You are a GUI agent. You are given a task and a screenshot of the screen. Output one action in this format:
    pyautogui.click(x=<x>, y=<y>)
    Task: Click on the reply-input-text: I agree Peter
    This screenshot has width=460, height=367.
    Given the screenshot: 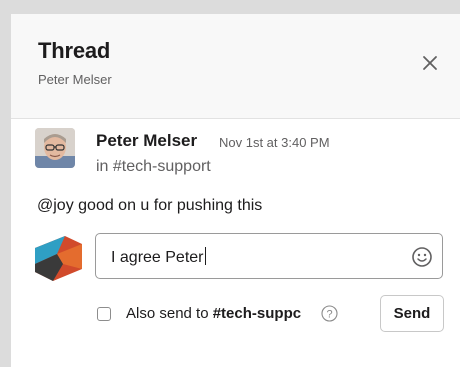 What is the action you would take?
    pyautogui.click(x=158, y=257)
    